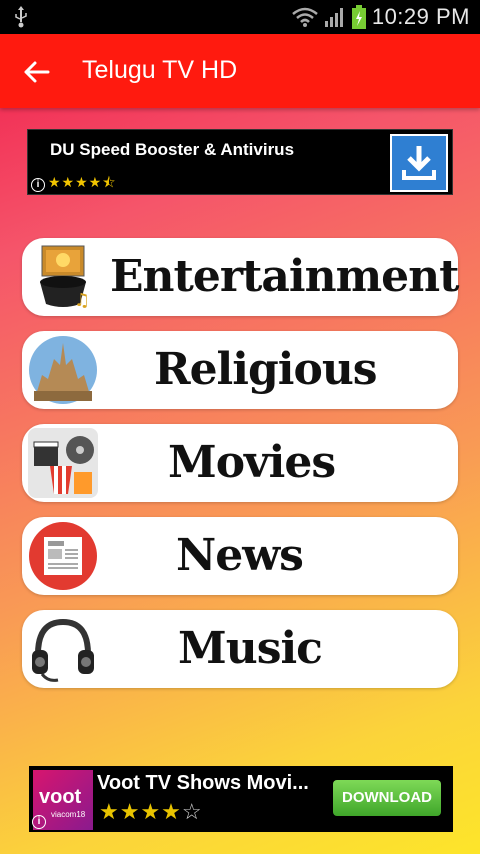 This screenshot has height=854, width=480. I want to click on category-religious-button: Religious, so click(240, 370).